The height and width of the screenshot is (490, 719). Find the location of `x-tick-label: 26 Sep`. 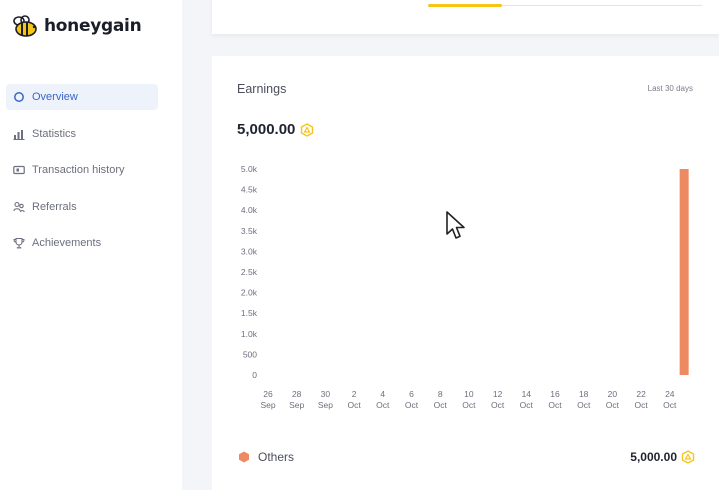

x-tick-label: 26 Sep is located at coordinates (267, 399).